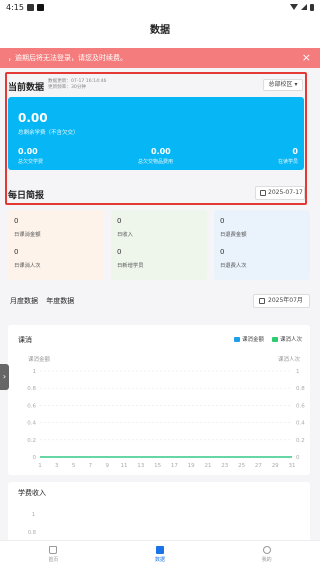 Image resolution: width=320 pixels, height=568 pixels. Describe the element at coordinates (53, 560) in the screenshot. I see `tab-label: 首页` at that location.